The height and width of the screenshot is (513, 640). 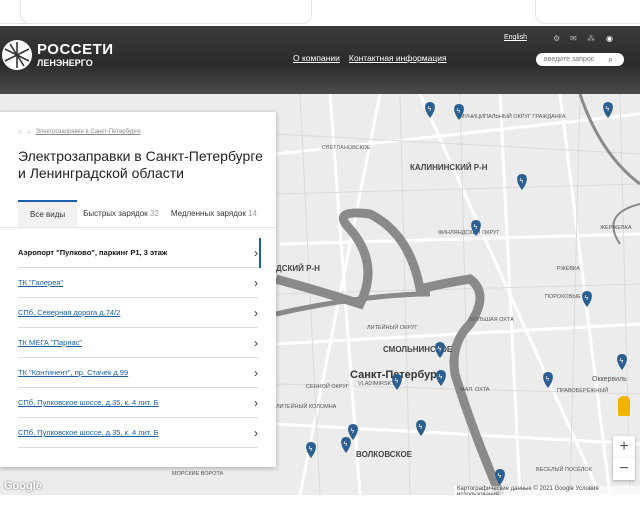 What do you see at coordinates (573, 38) in the screenshot?
I see `mail-icon: ✉` at bounding box center [573, 38].